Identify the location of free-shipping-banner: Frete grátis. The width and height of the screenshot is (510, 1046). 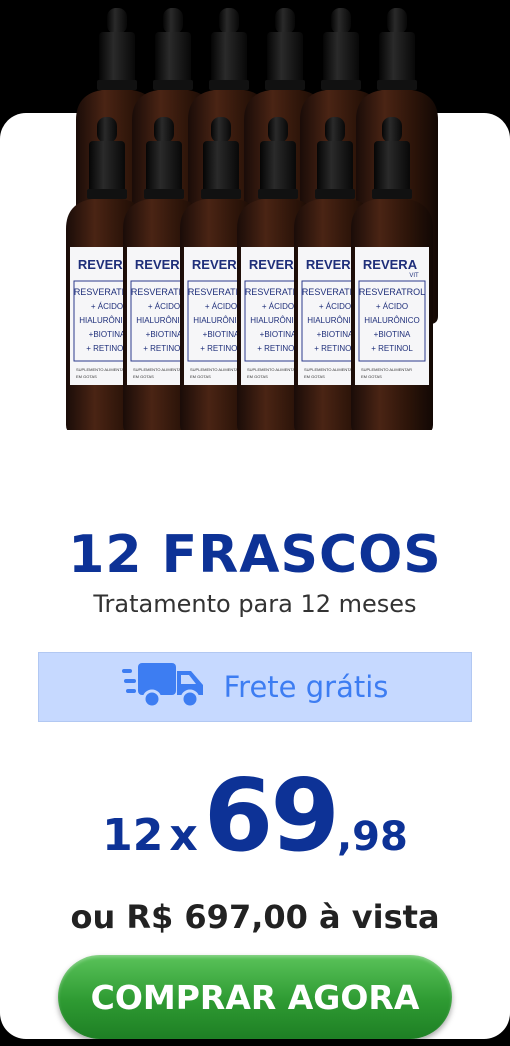
(255, 687).